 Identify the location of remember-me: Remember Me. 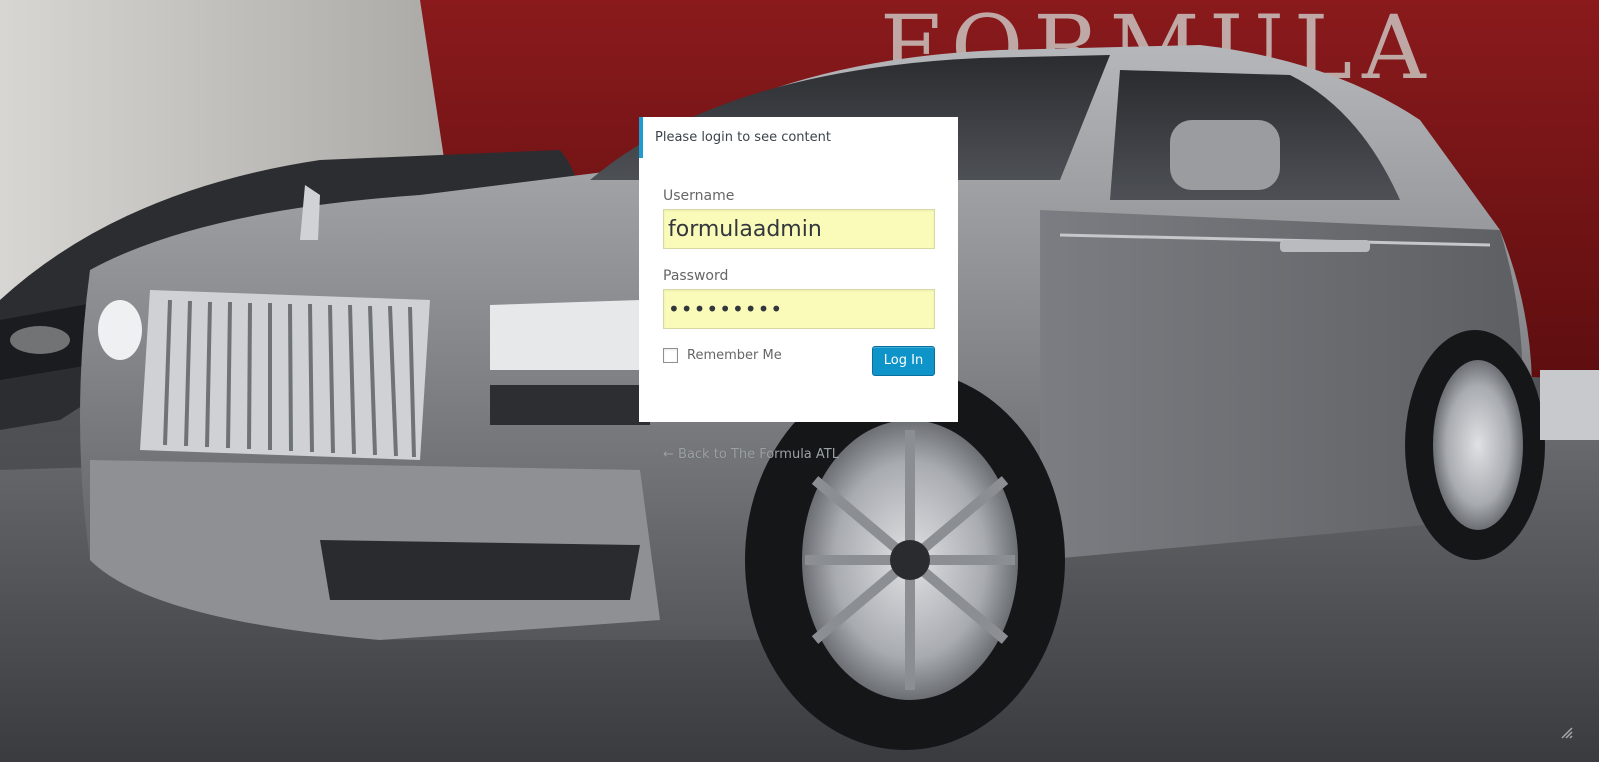
(722, 355).